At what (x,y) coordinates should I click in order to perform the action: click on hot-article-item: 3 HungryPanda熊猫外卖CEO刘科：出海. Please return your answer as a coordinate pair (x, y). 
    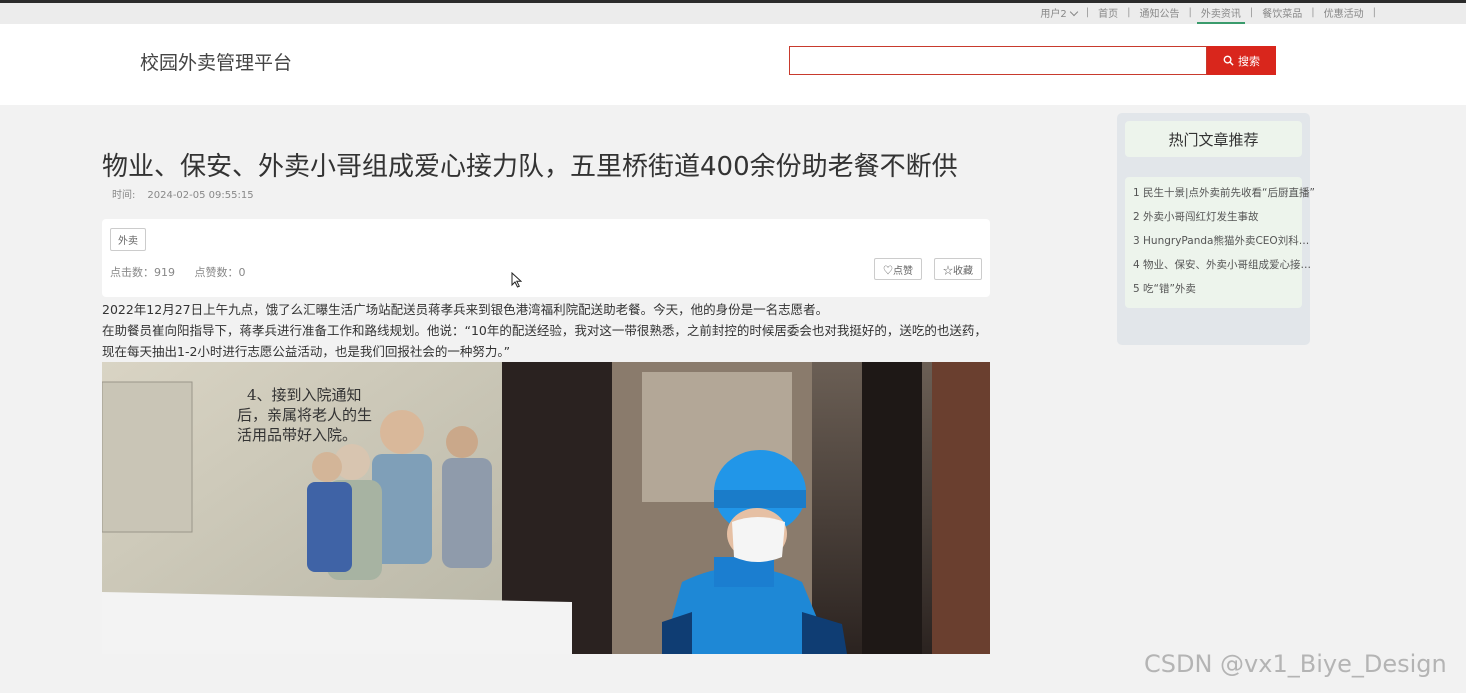
    Looking at the image, I should click on (1221, 243).